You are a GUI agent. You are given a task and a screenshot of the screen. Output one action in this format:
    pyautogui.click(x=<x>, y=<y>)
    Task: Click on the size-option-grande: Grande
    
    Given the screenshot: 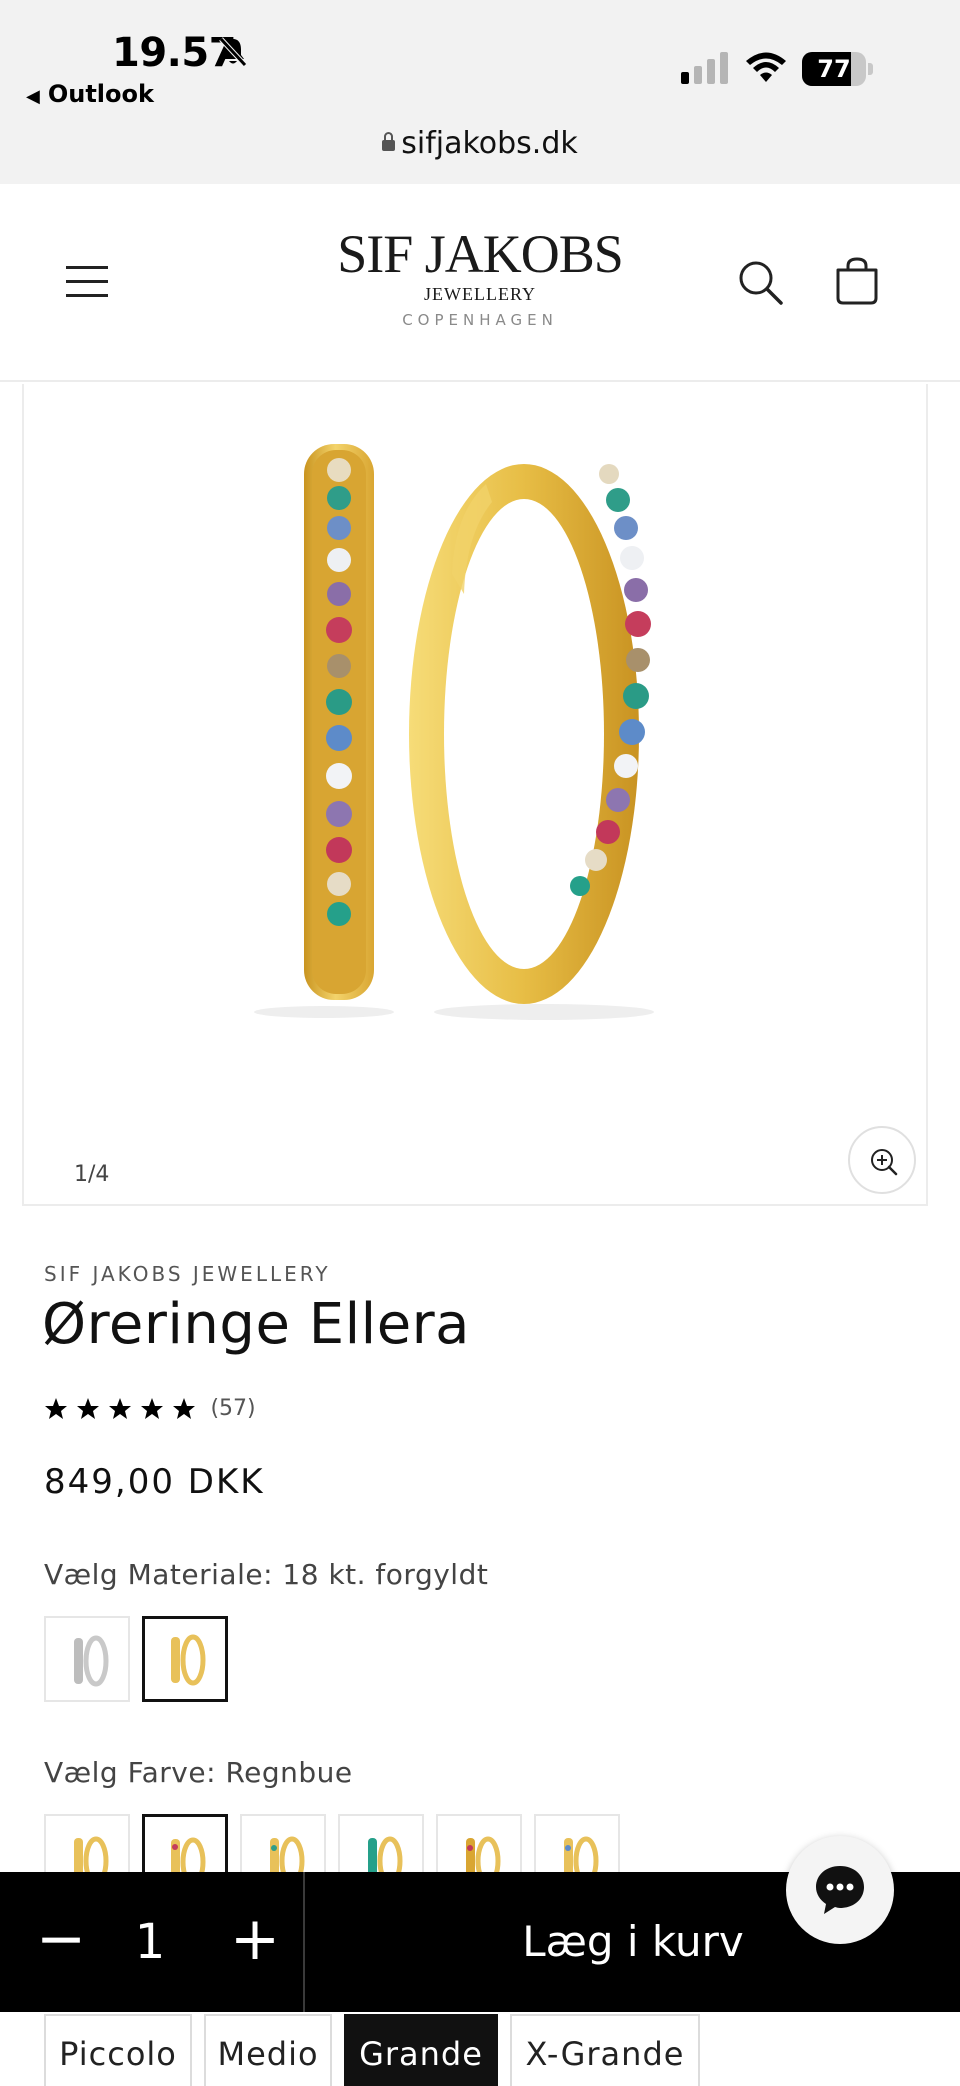 What is the action you would take?
    pyautogui.click(x=421, y=2050)
    